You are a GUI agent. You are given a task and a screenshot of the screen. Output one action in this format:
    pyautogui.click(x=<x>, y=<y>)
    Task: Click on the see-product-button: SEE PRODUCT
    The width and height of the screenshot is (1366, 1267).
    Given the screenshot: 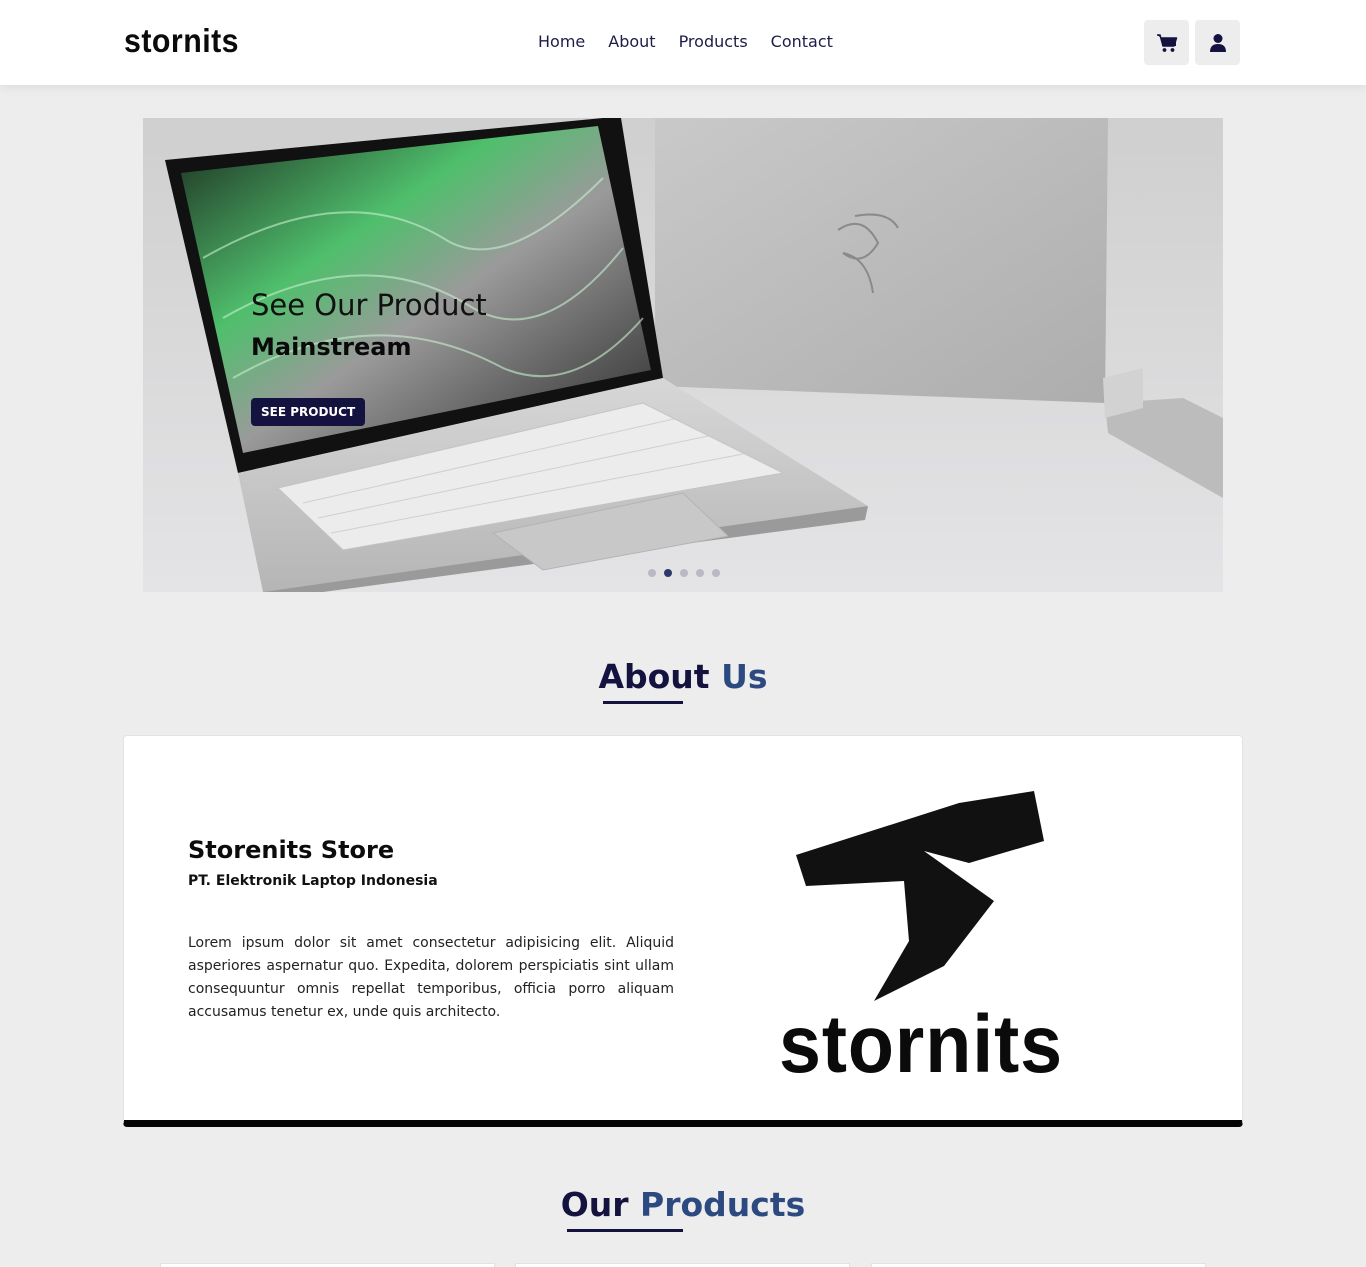 What is the action you would take?
    pyautogui.click(x=308, y=412)
    